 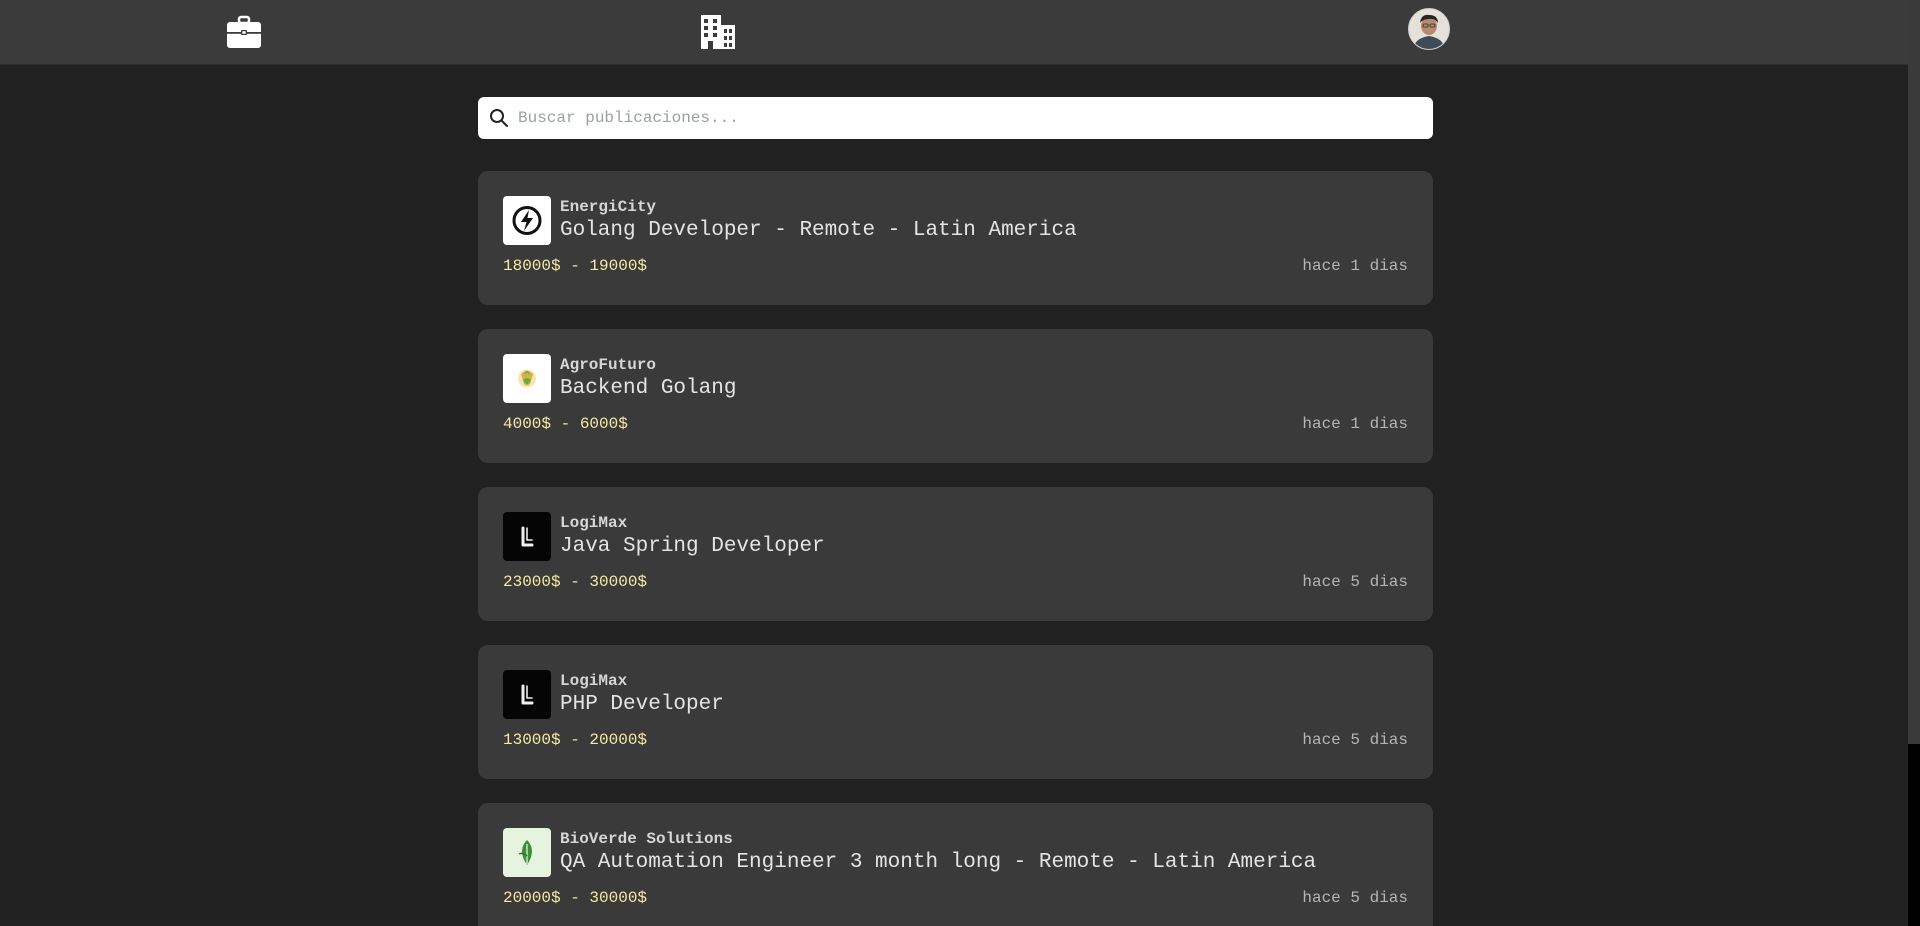 I want to click on agro-logo-icon, so click(x=527, y=378).